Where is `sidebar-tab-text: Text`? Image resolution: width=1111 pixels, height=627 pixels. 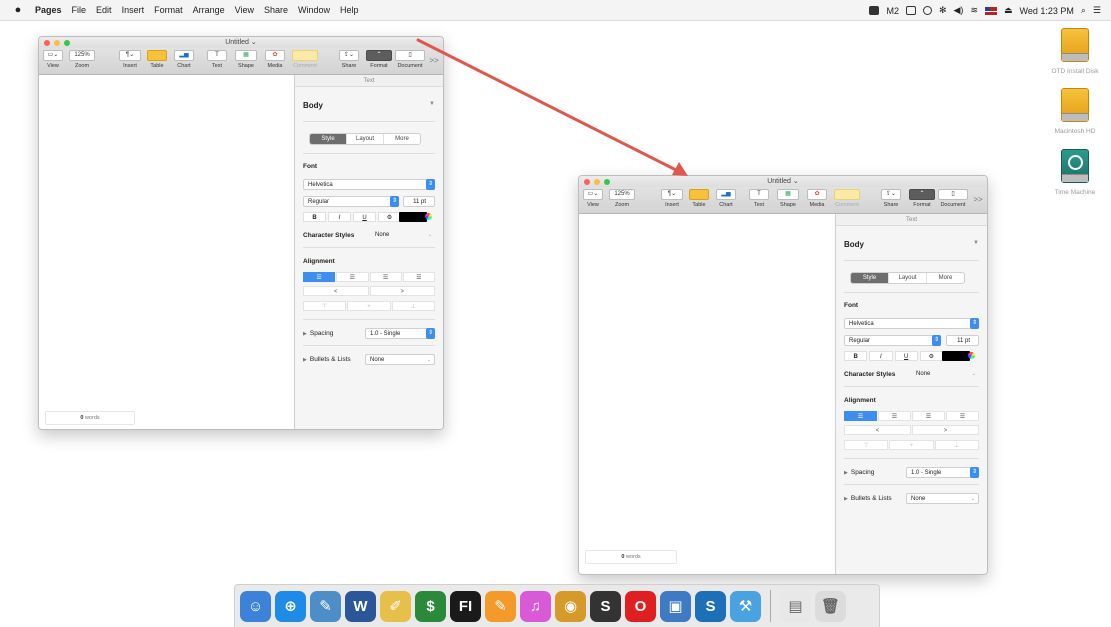 sidebar-tab-text: Text is located at coordinates (911, 220).